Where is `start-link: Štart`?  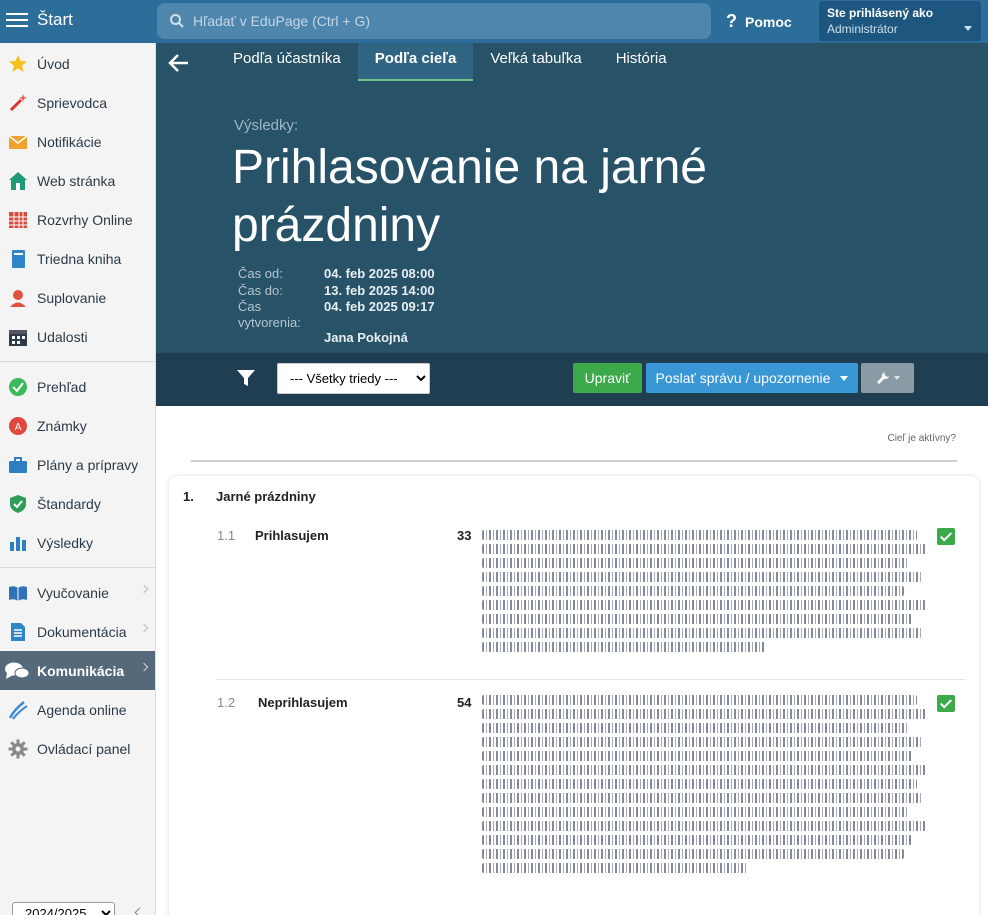 start-link: Štart is located at coordinates (55, 20).